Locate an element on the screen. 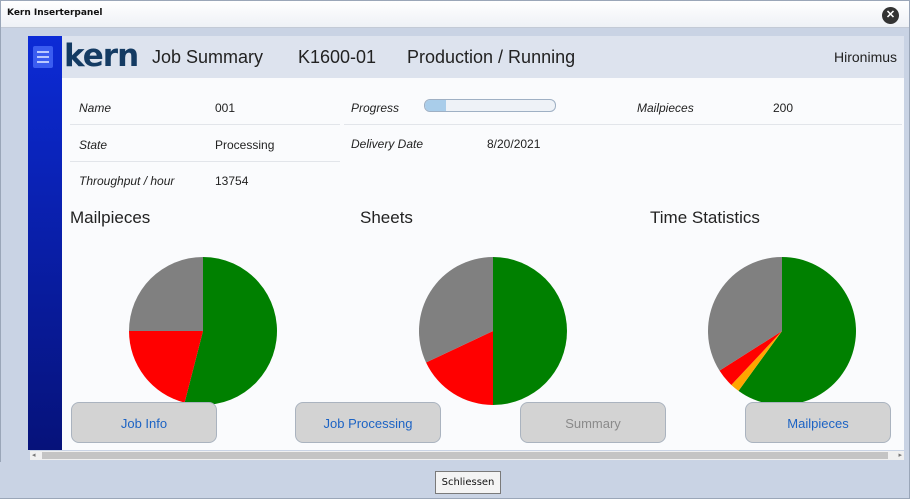 Image resolution: width=910 pixels, height=499 pixels. page-title: Job Summary is located at coordinates (208, 57).